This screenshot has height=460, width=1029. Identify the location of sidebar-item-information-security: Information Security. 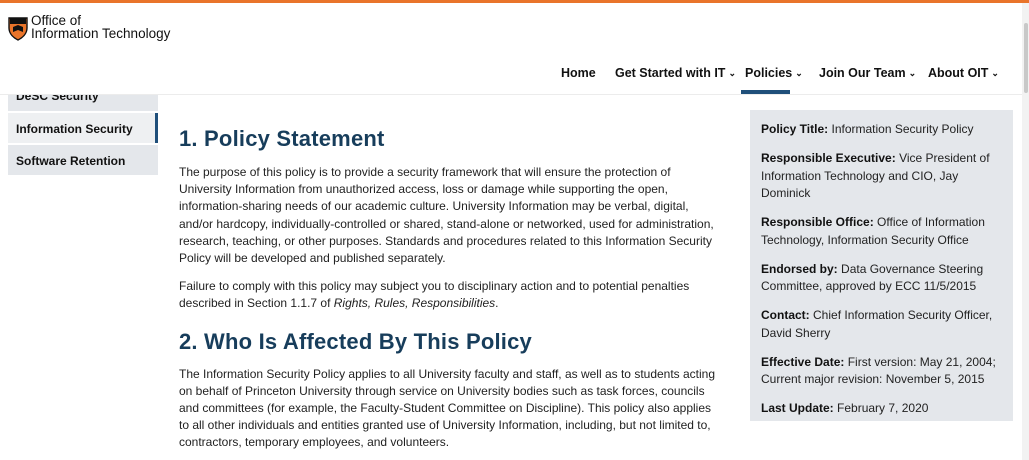
(83, 129).